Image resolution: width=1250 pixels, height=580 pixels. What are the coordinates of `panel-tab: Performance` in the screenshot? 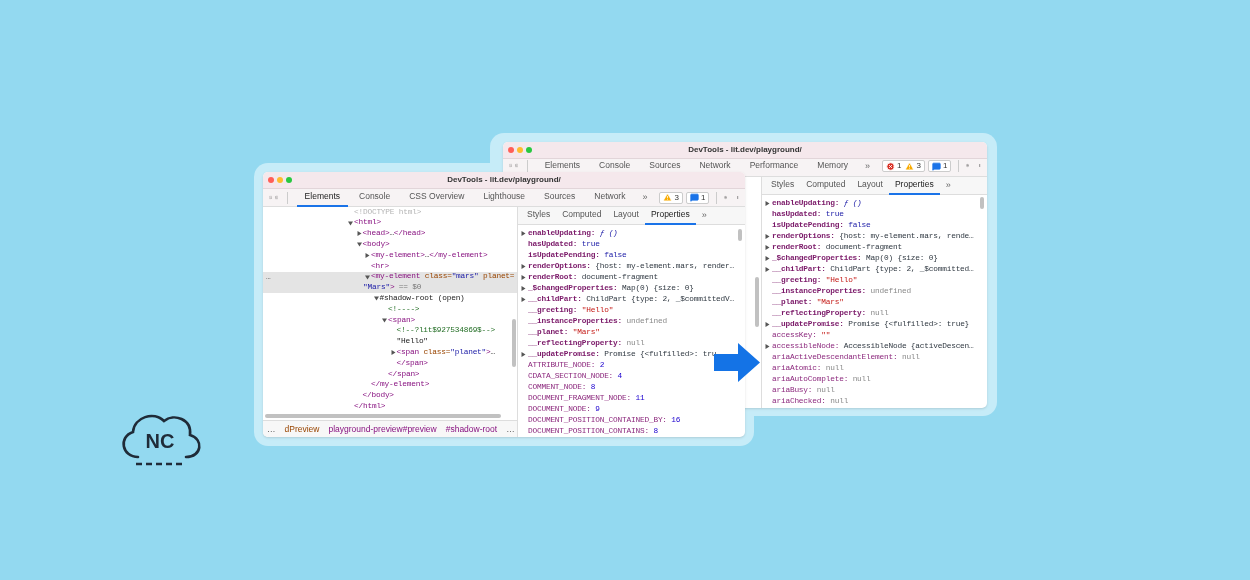 It's located at (774, 165).